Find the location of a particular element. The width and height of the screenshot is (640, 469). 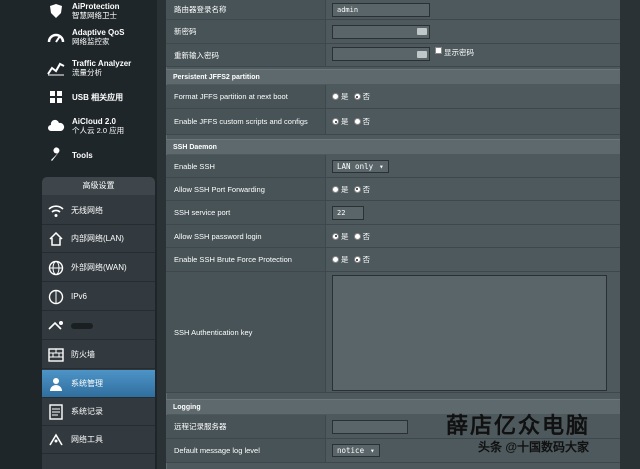

enable-ssh-label: Enable SSH is located at coordinates (246, 166).